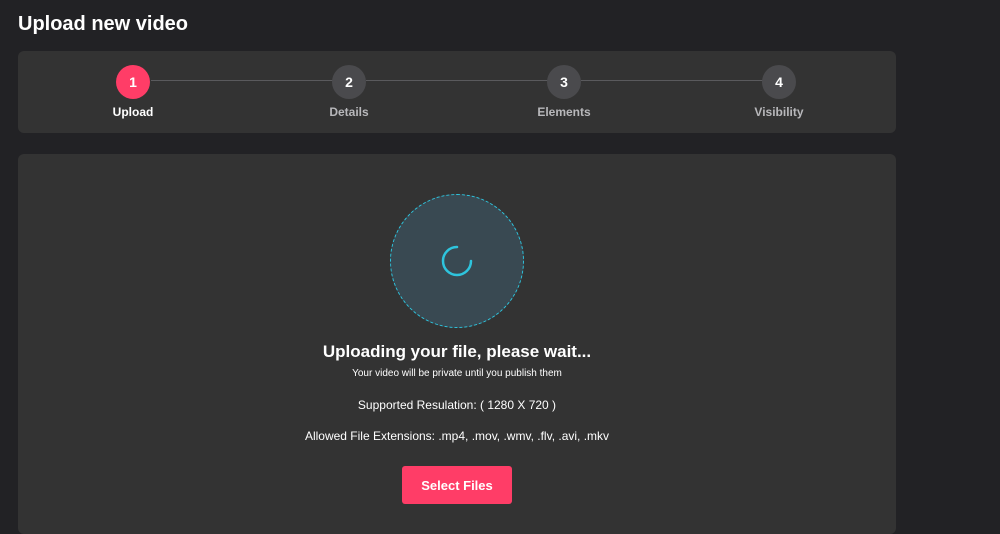  I want to click on step-label: Visibility, so click(779, 112).